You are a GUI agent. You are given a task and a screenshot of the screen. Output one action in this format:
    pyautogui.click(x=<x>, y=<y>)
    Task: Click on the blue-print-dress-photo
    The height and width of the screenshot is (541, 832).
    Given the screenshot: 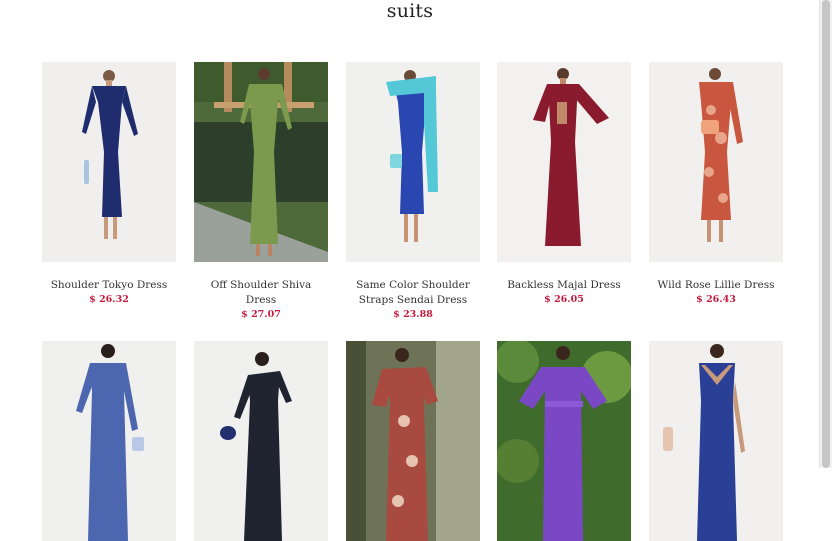 What is the action you would take?
    pyautogui.click(x=109, y=441)
    